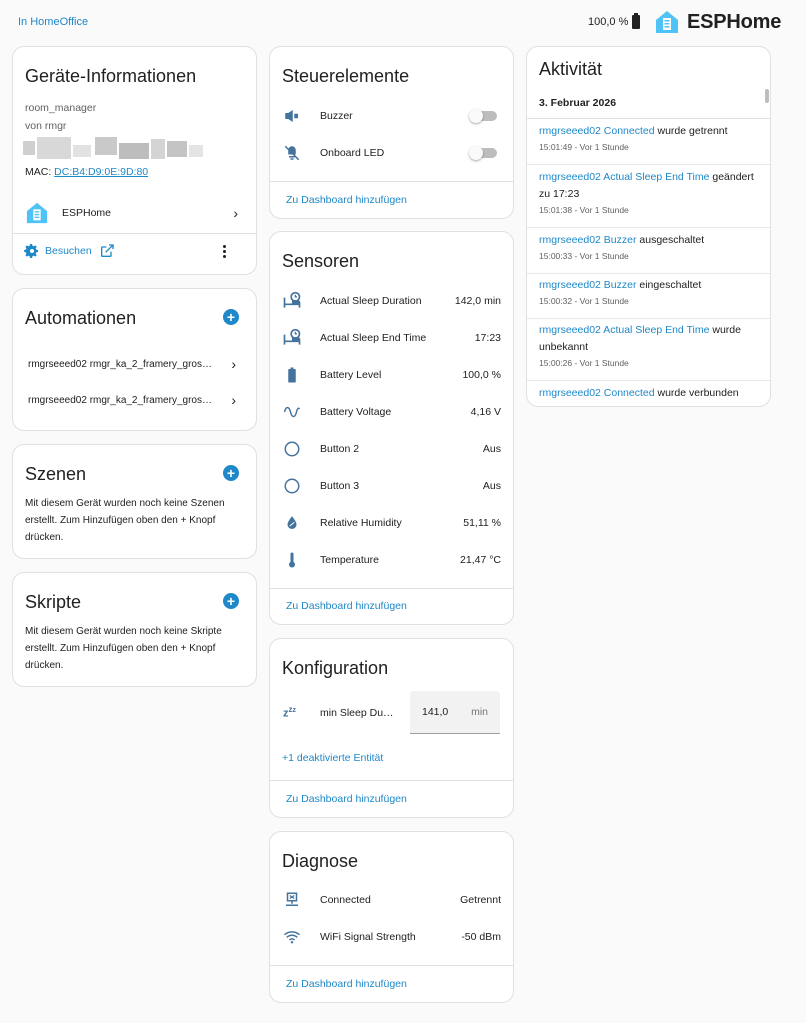  Describe the element at coordinates (480, 559) in the screenshot. I see `sensor-value: 21,47 °C` at that location.